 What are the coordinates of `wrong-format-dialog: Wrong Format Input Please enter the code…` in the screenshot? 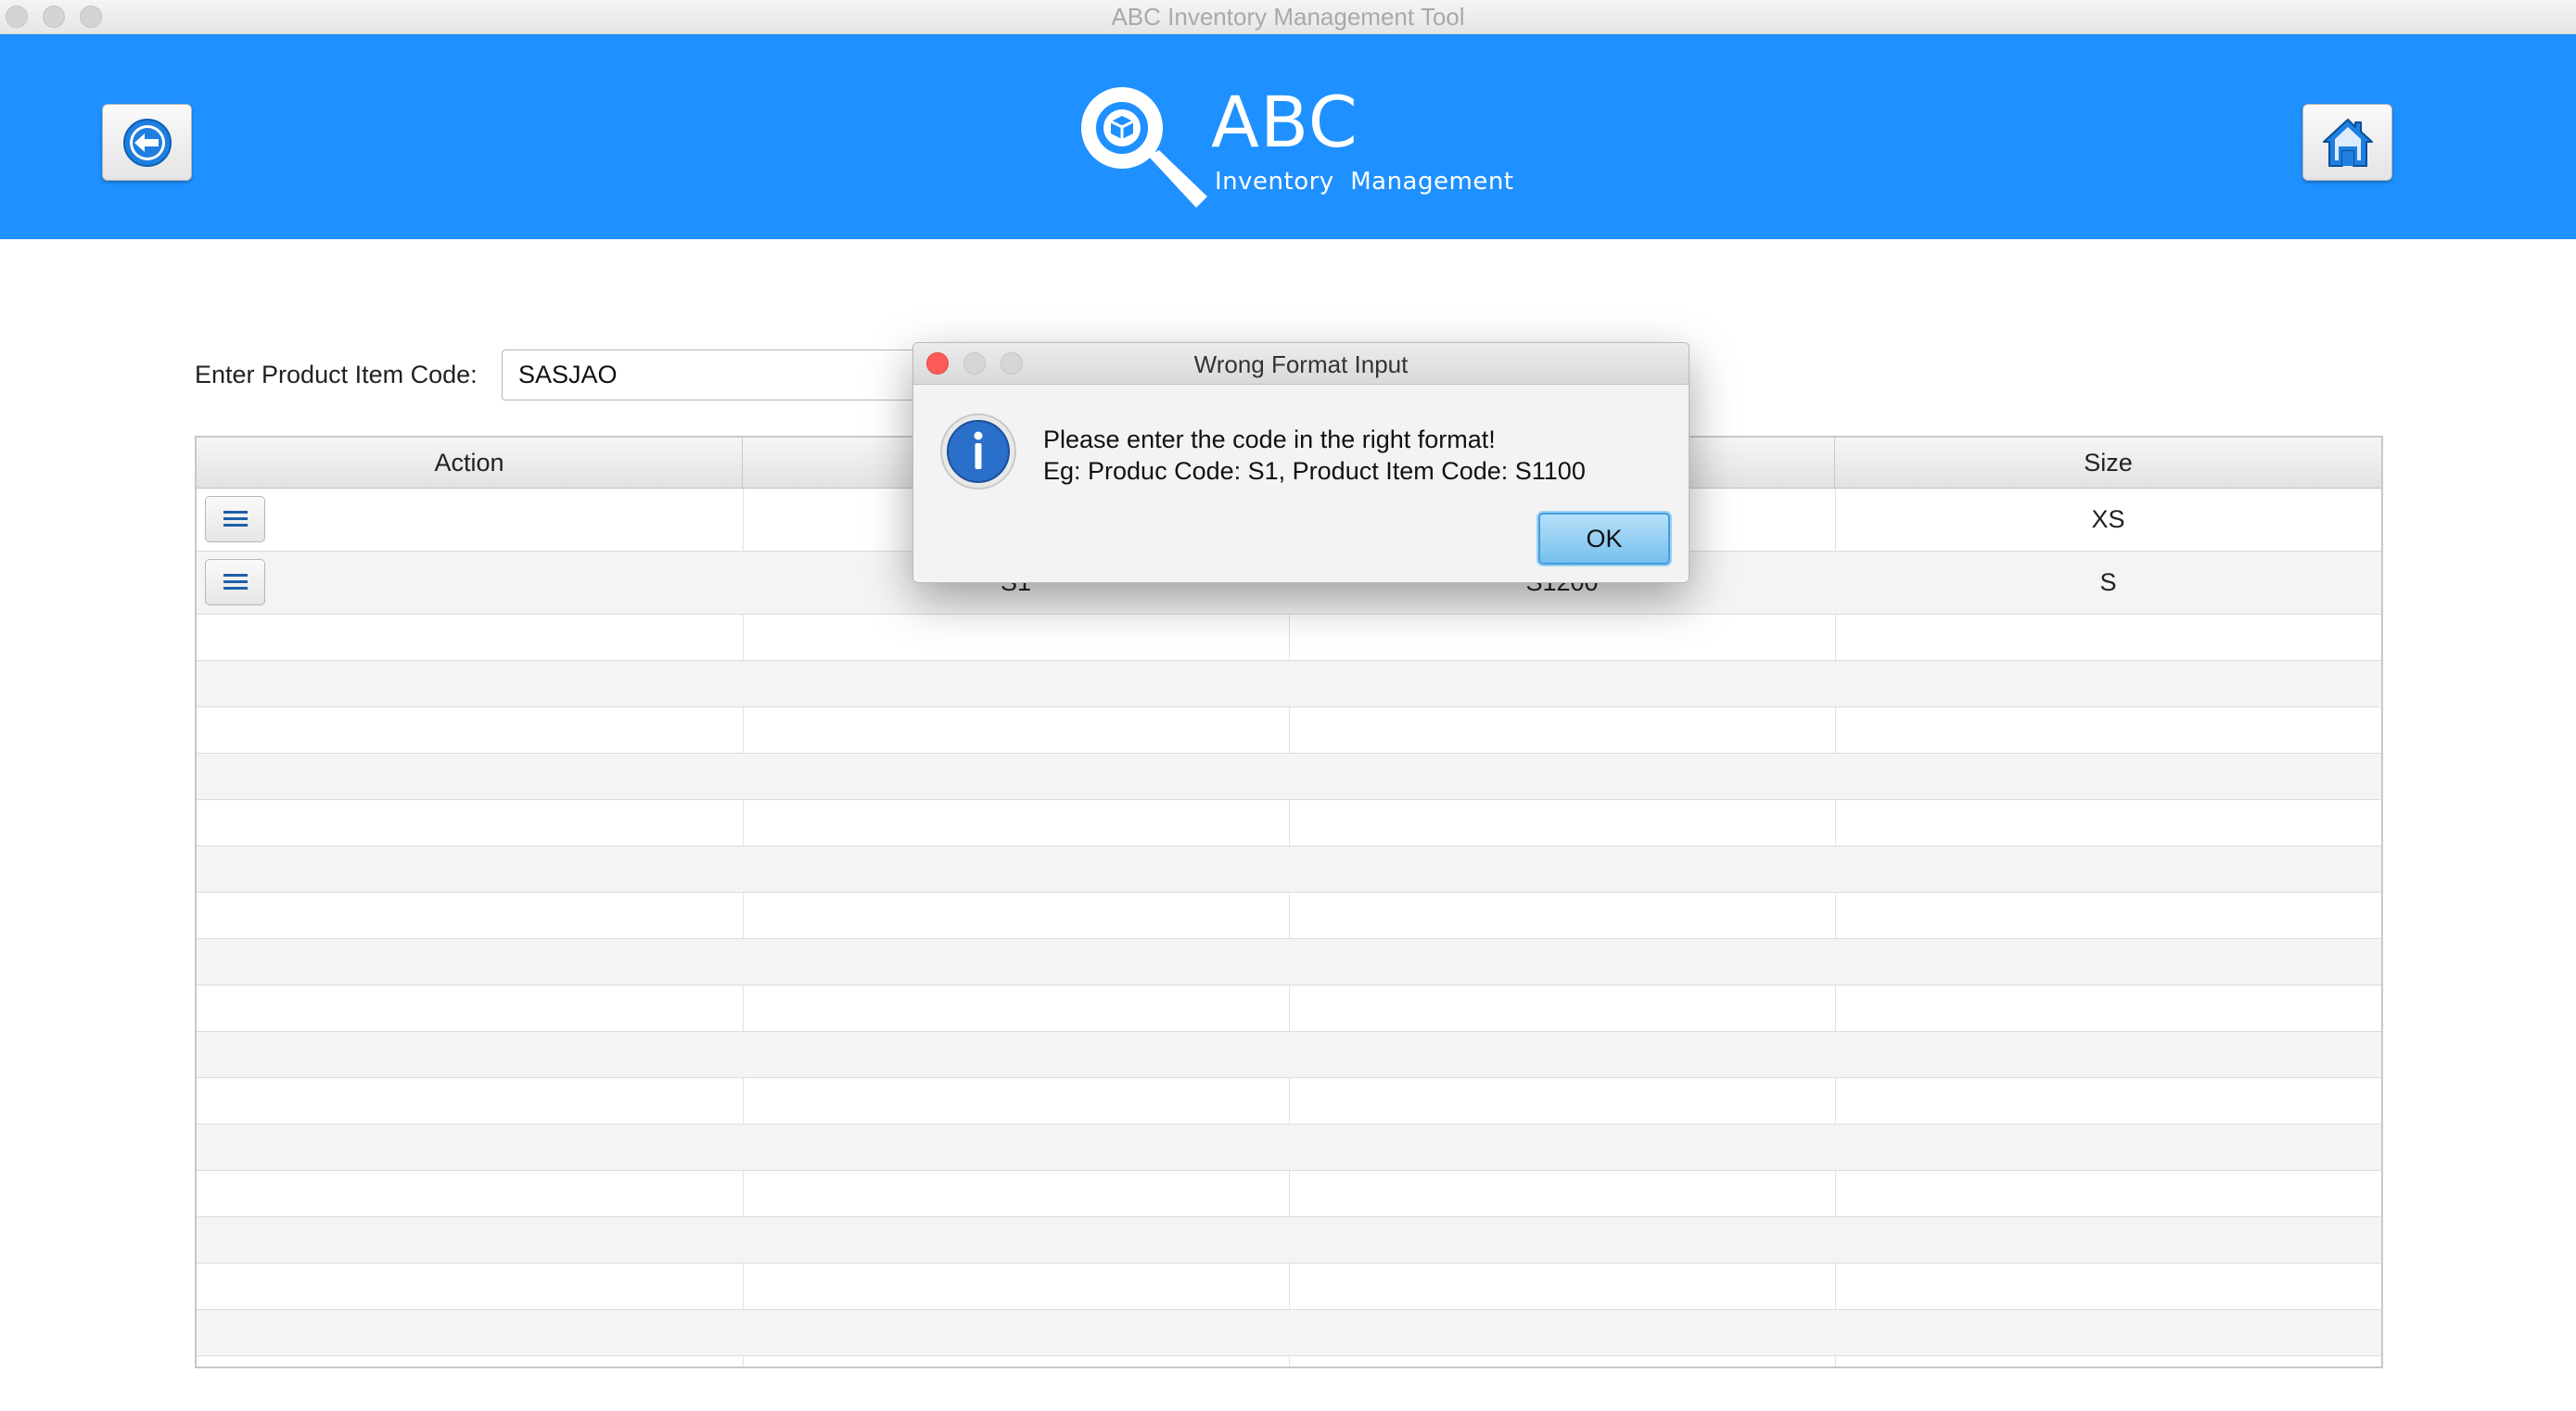 It's located at (1301, 463).